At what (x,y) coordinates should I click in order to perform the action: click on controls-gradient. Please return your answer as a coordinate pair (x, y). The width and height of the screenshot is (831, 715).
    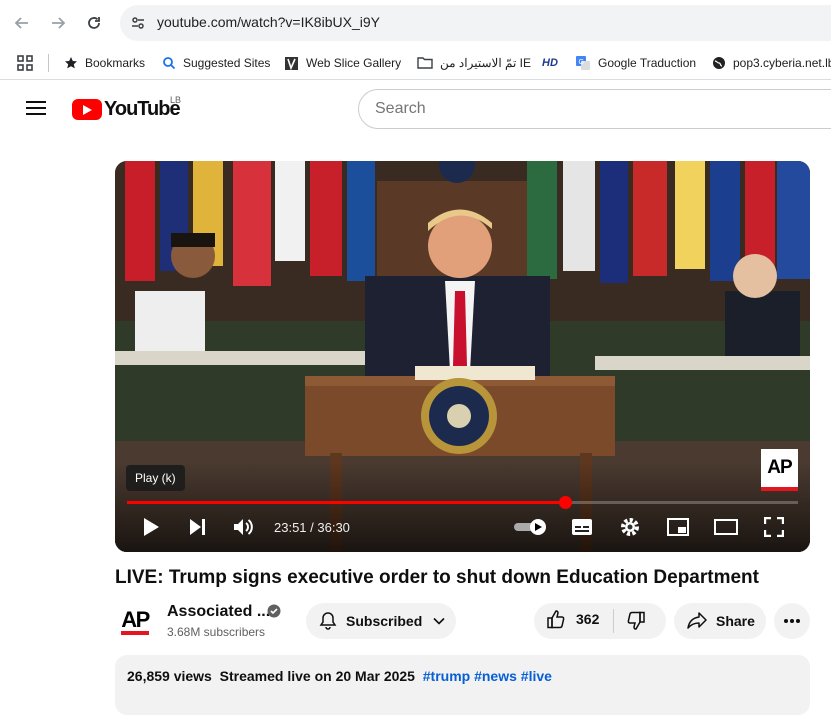
    Looking at the image, I should click on (462, 507).